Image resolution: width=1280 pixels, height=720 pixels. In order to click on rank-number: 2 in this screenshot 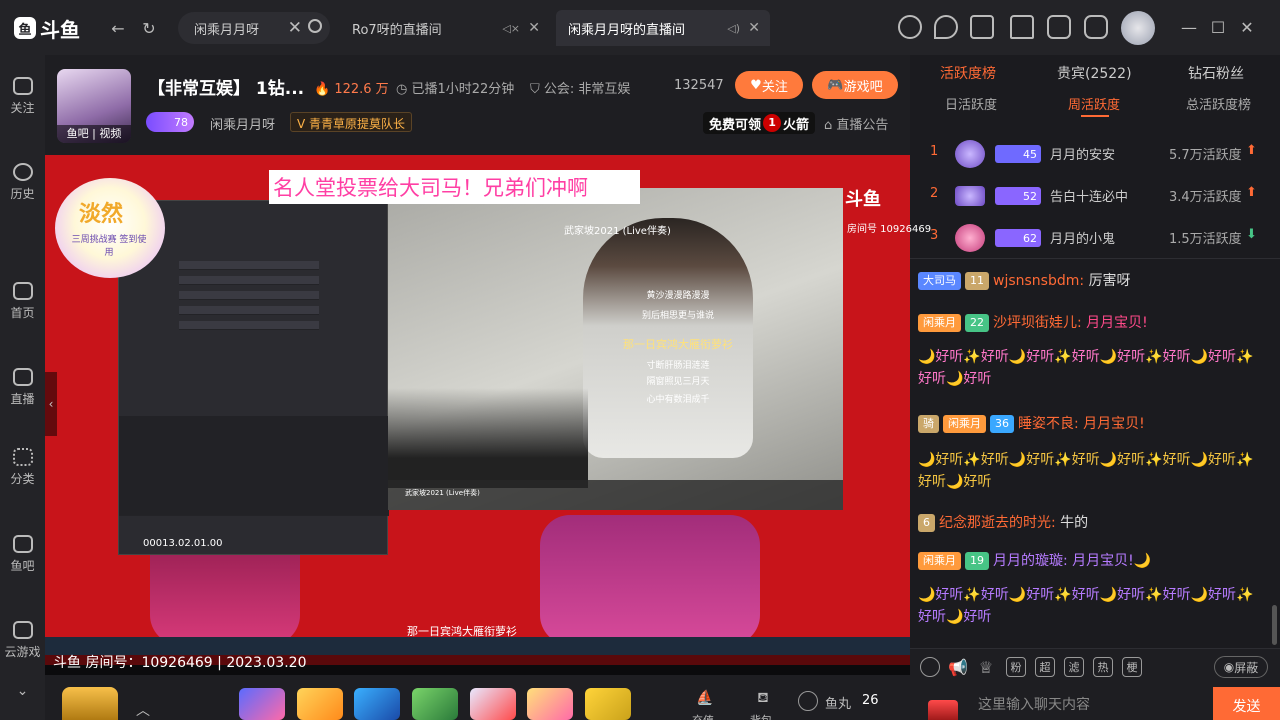, I will do `click(934, 193)`.